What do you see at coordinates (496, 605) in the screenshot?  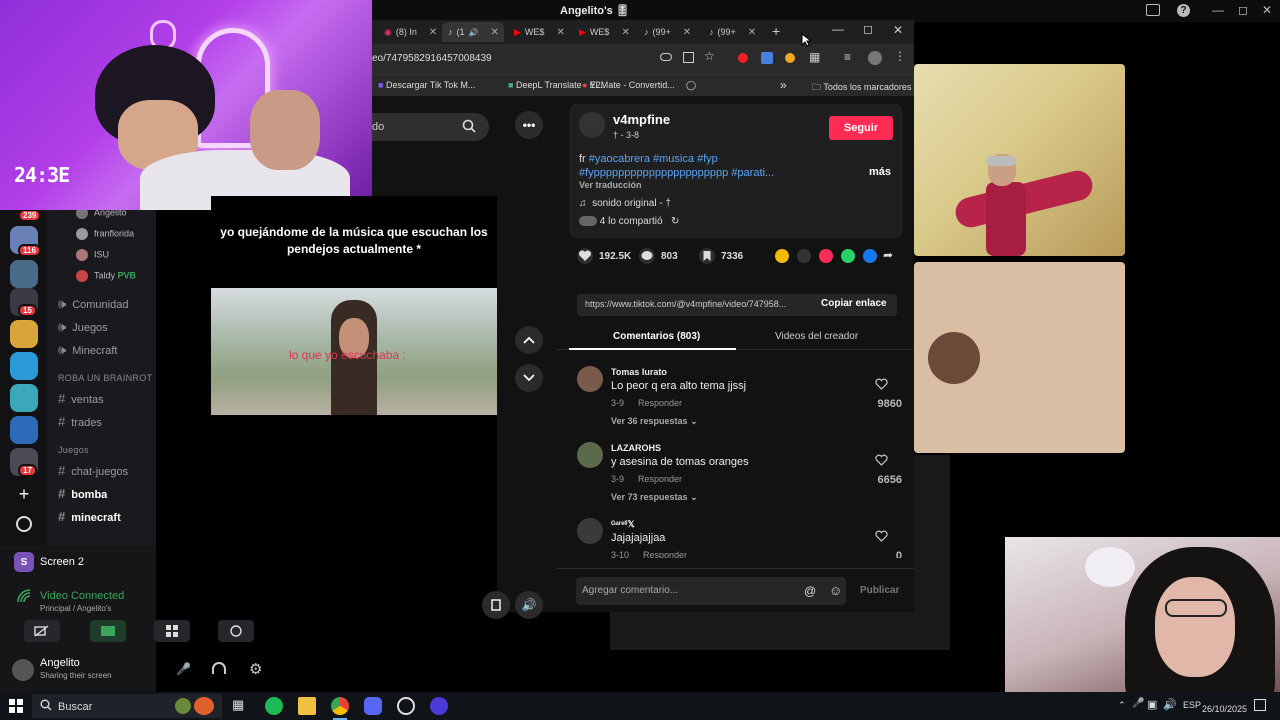 I see `pip-button` at bounding box center [496, 605].